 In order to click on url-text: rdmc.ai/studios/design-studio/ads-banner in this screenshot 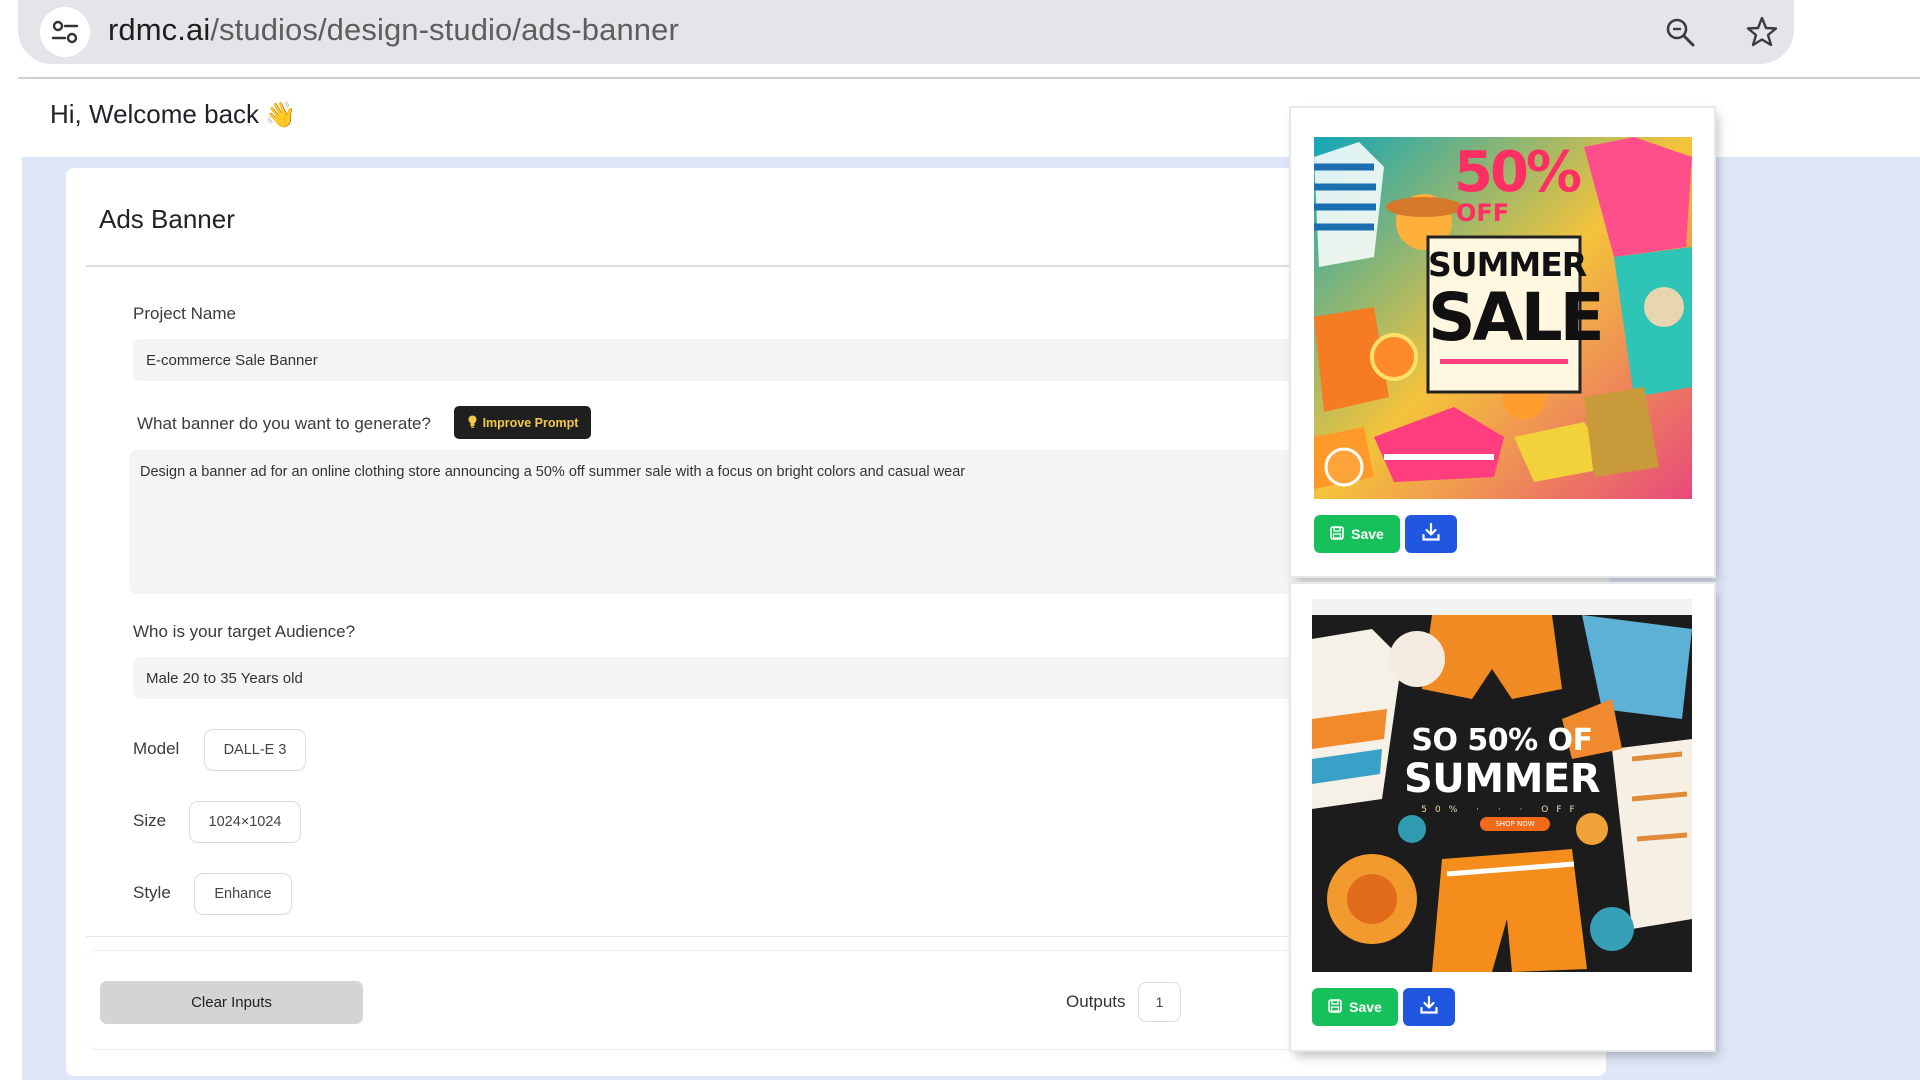, I will do `click(393, 30)`.